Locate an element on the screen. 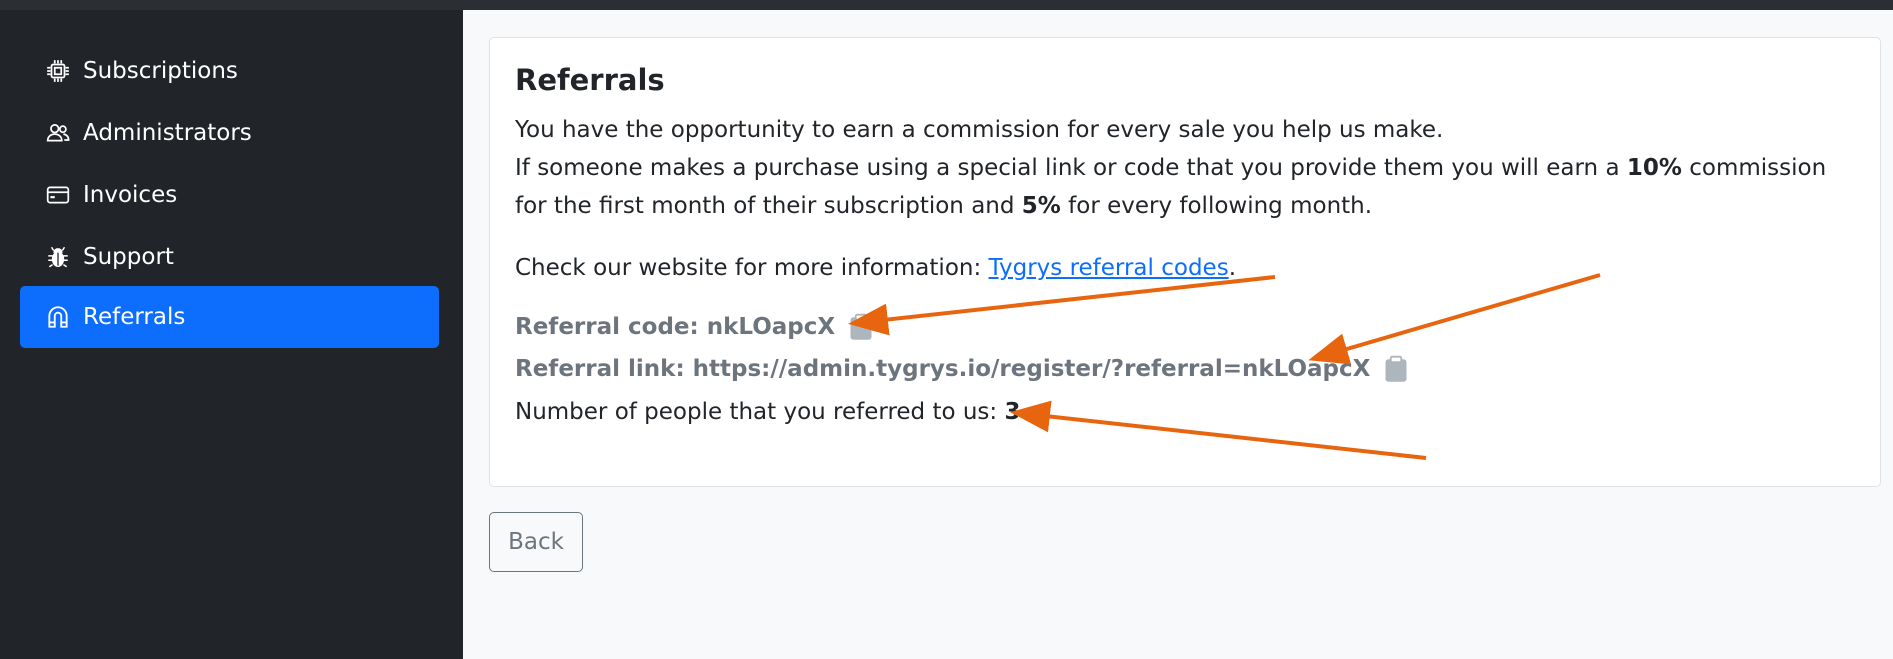 The width and height of the screenshot is (1893, 659). copy-link-button is located at coordinates (1396, 369).